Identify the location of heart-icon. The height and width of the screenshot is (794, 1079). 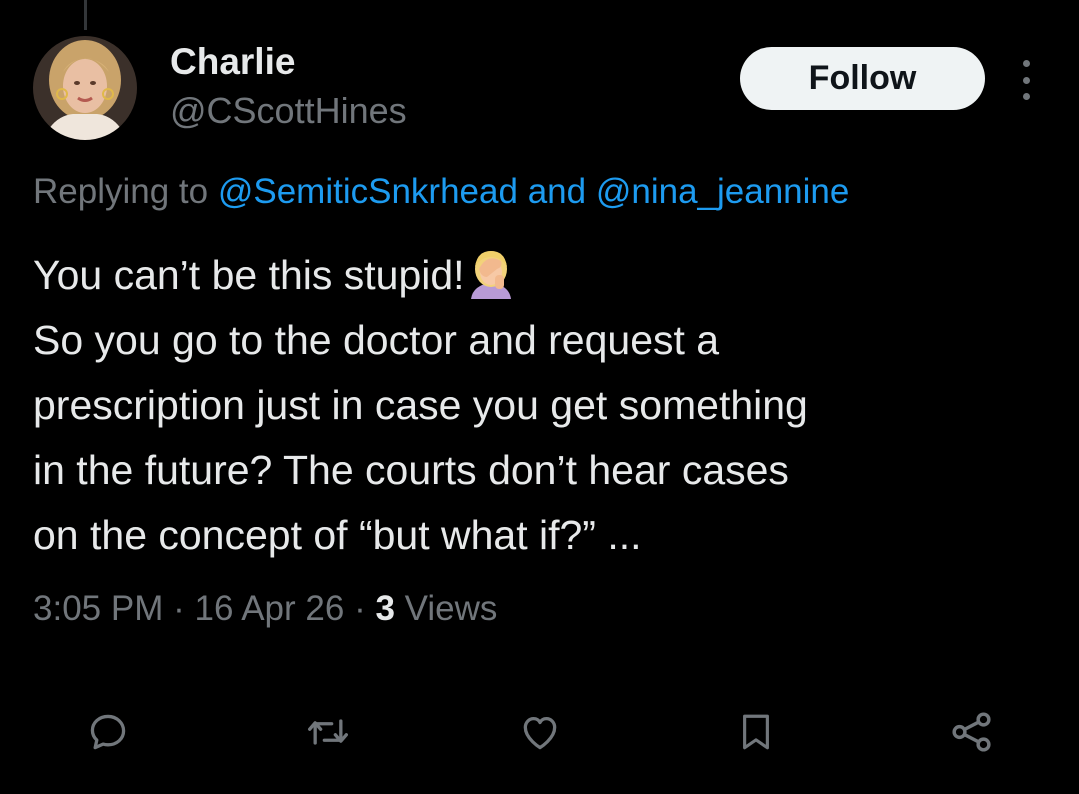
(540, 733).